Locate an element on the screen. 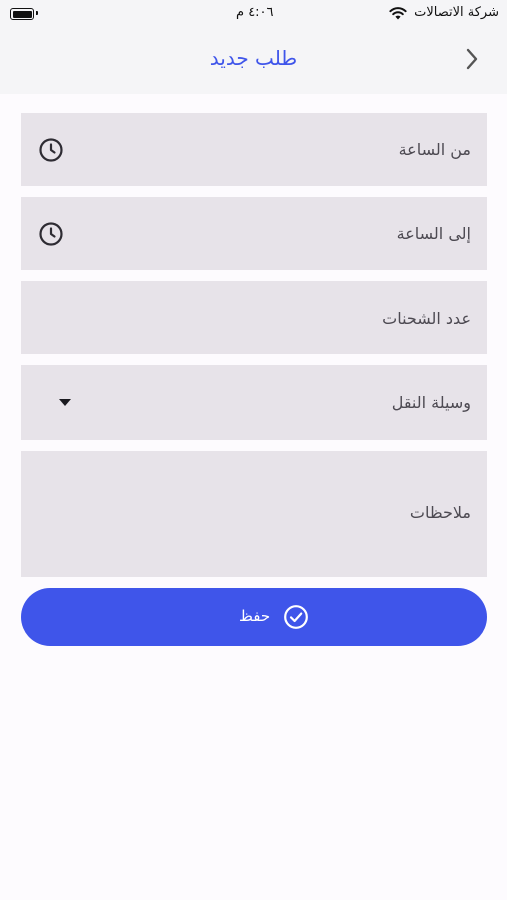 The width and height of the screenshot is (507, 900). to-time-label: إلى الساعة is located at coordinates (433, 233).